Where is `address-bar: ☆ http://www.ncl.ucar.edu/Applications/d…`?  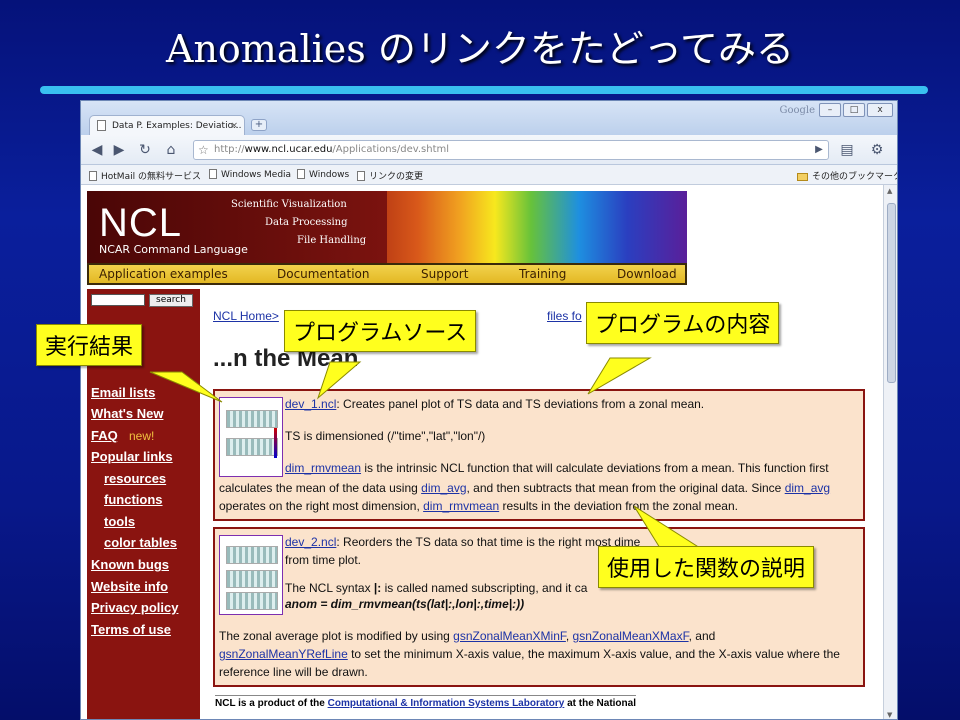 address-bar: ☆ http://www.ncl.ucar.edu/Applications/d… is located at coordinates (511, 150).